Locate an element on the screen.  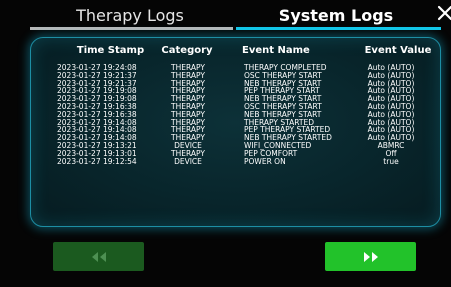
column-header-event-value: Event Value is located at coordinates (398, 50).